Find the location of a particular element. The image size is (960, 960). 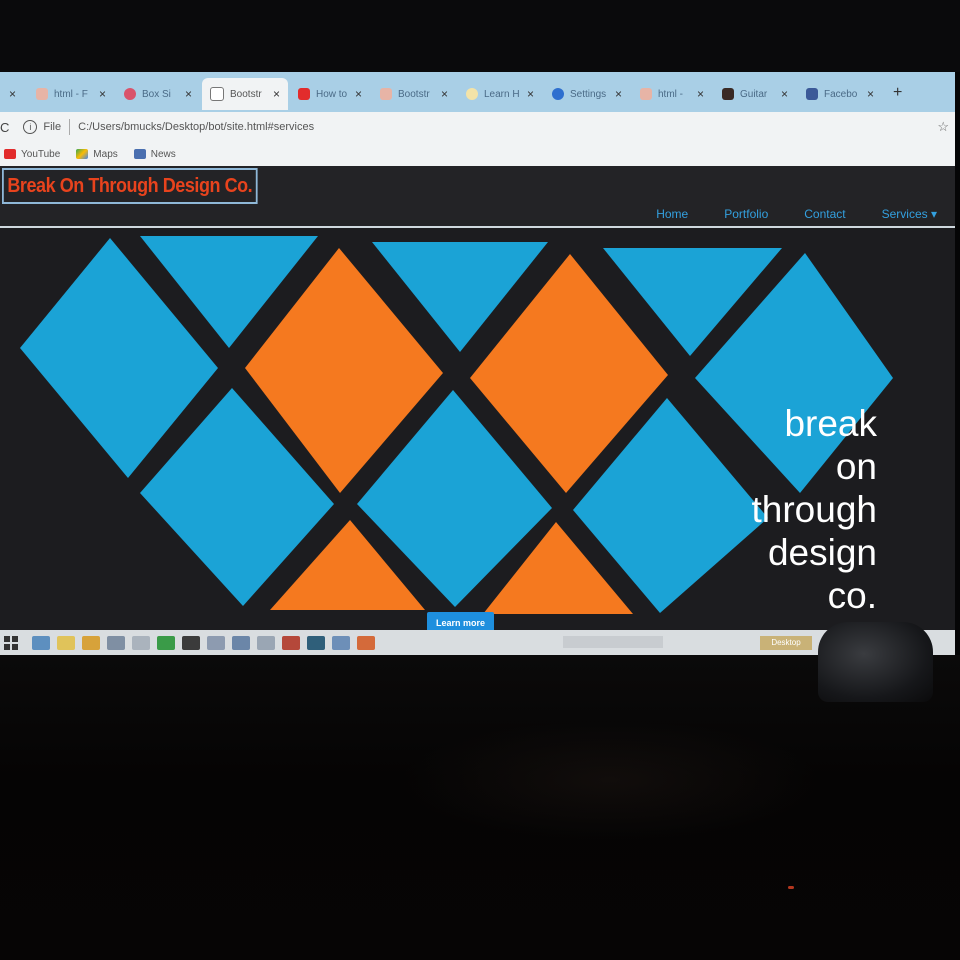

tab-learn: Learn H × is located at coordinates (500, 94).